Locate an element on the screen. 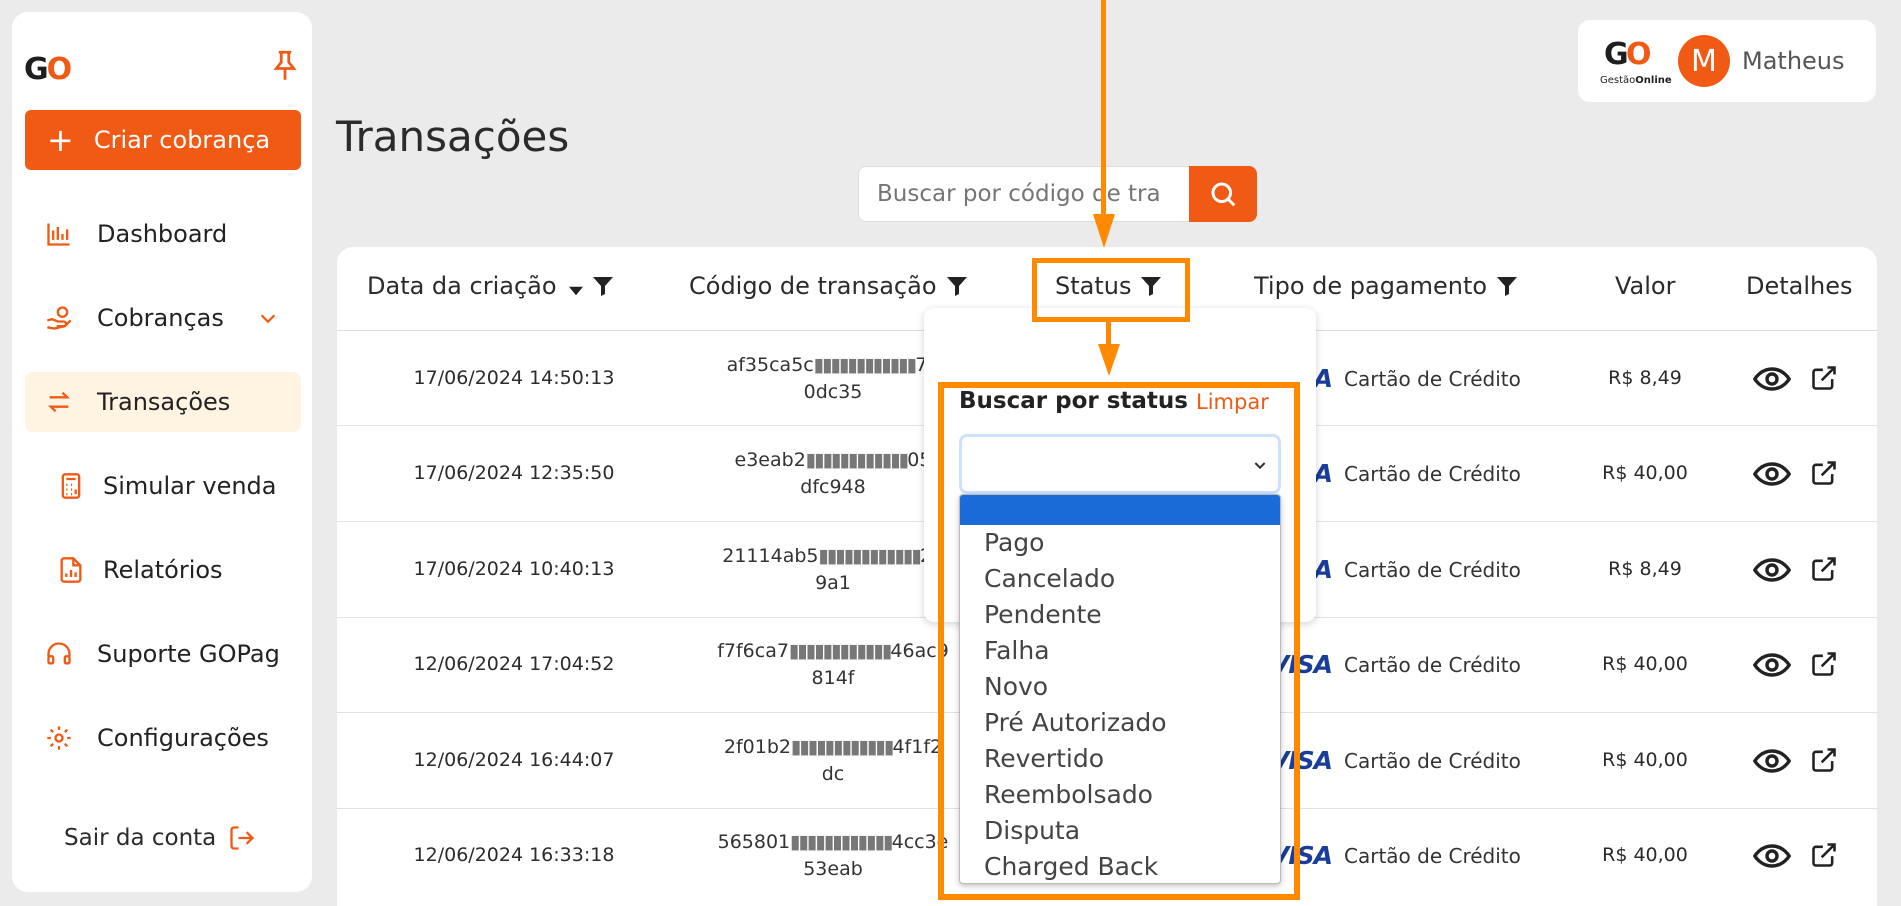 The width and height of the screenshot is (1901, 906). column-header-value: Valor is located at coordinates (1645, 286).